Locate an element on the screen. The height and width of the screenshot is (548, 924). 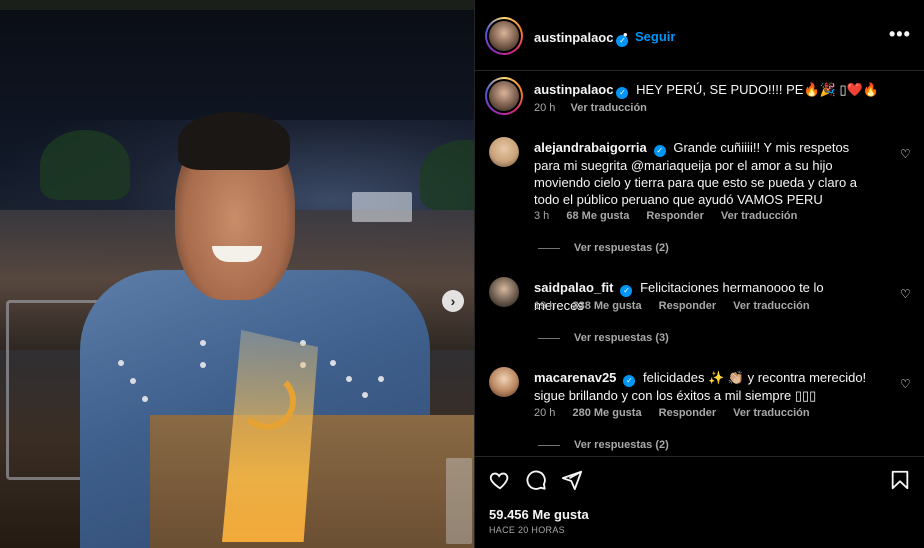
caption-avatar is located at coordinates (504, 96).